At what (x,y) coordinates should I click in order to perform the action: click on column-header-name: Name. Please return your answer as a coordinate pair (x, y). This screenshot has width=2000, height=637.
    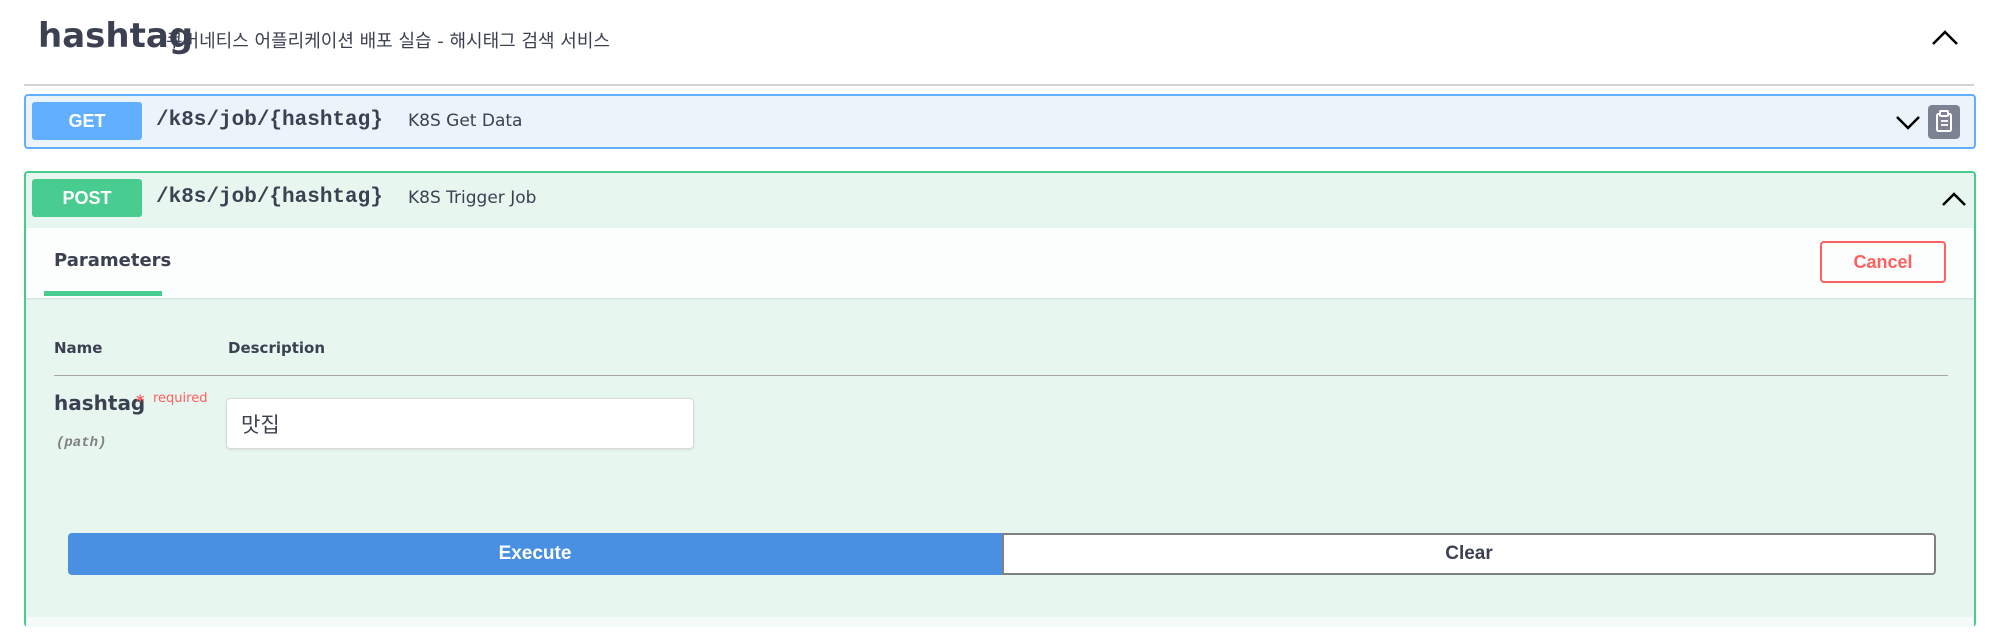
    Looking at the image, I should click on (78, 348).